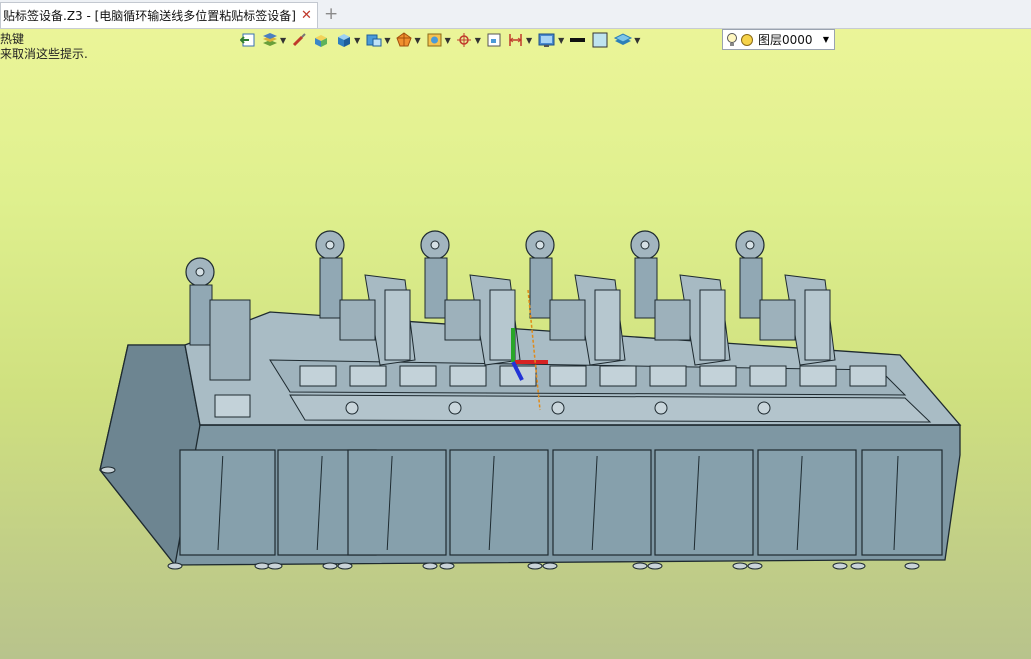 The image size is (1031, 659). What do you see at coordinates (248, 40) in the screenshot?
I see `exit-icon` at bounding box center [248, 40].